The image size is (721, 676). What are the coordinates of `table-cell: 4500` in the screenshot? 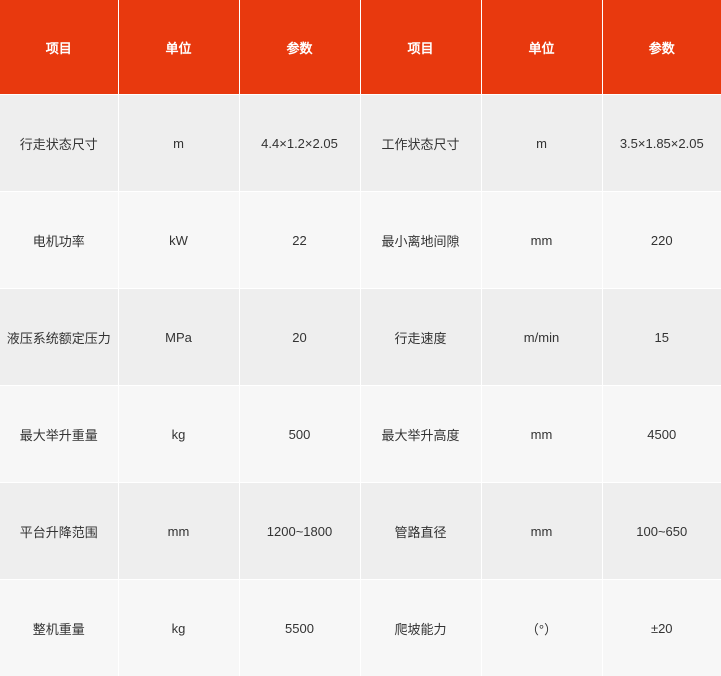 It's located at (661, 434).